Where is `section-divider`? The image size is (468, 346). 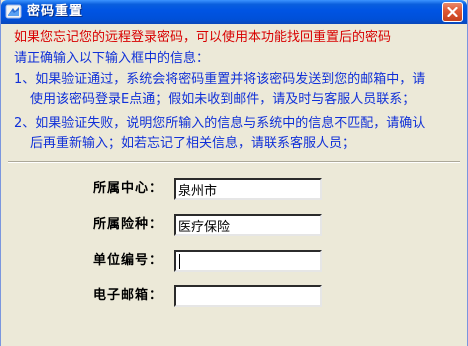
section-divider is located at coordinates (234, 162).